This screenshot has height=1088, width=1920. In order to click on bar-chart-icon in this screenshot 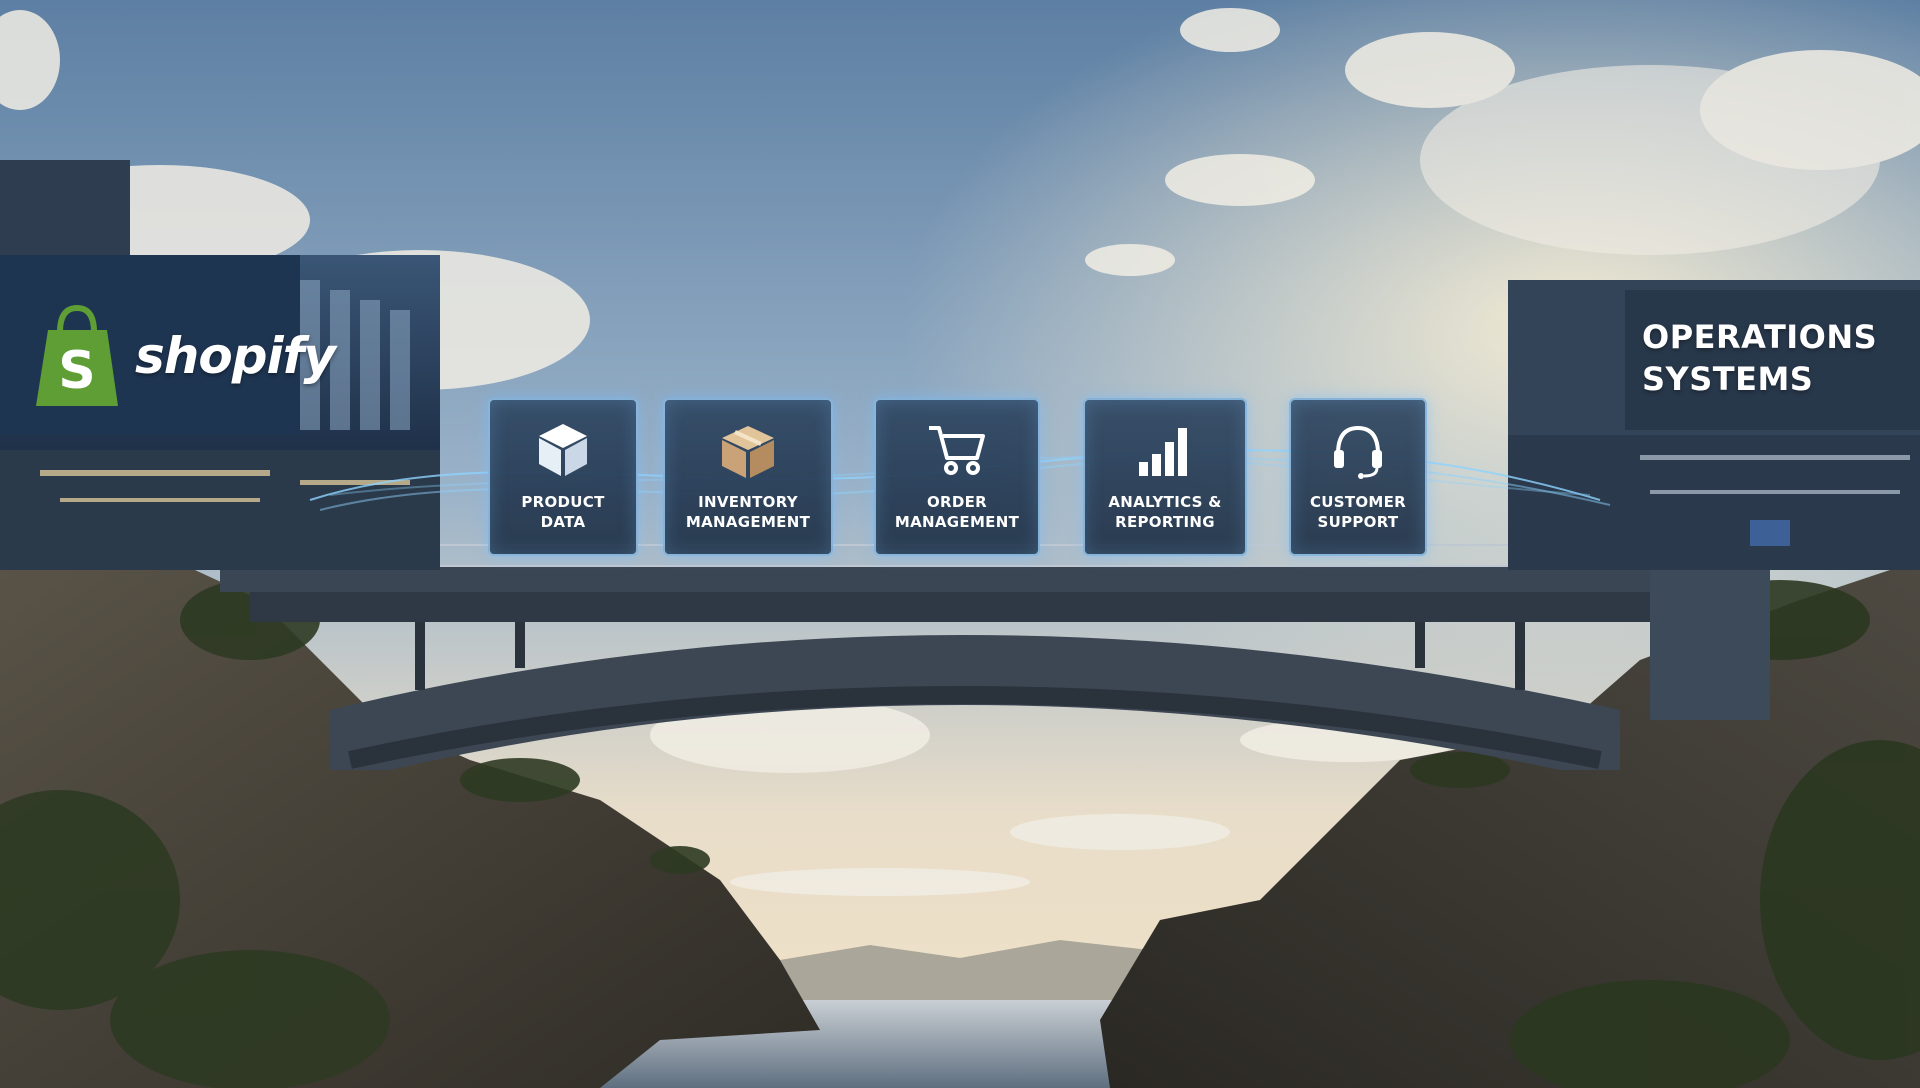, I will do `click(1163, 452)`.